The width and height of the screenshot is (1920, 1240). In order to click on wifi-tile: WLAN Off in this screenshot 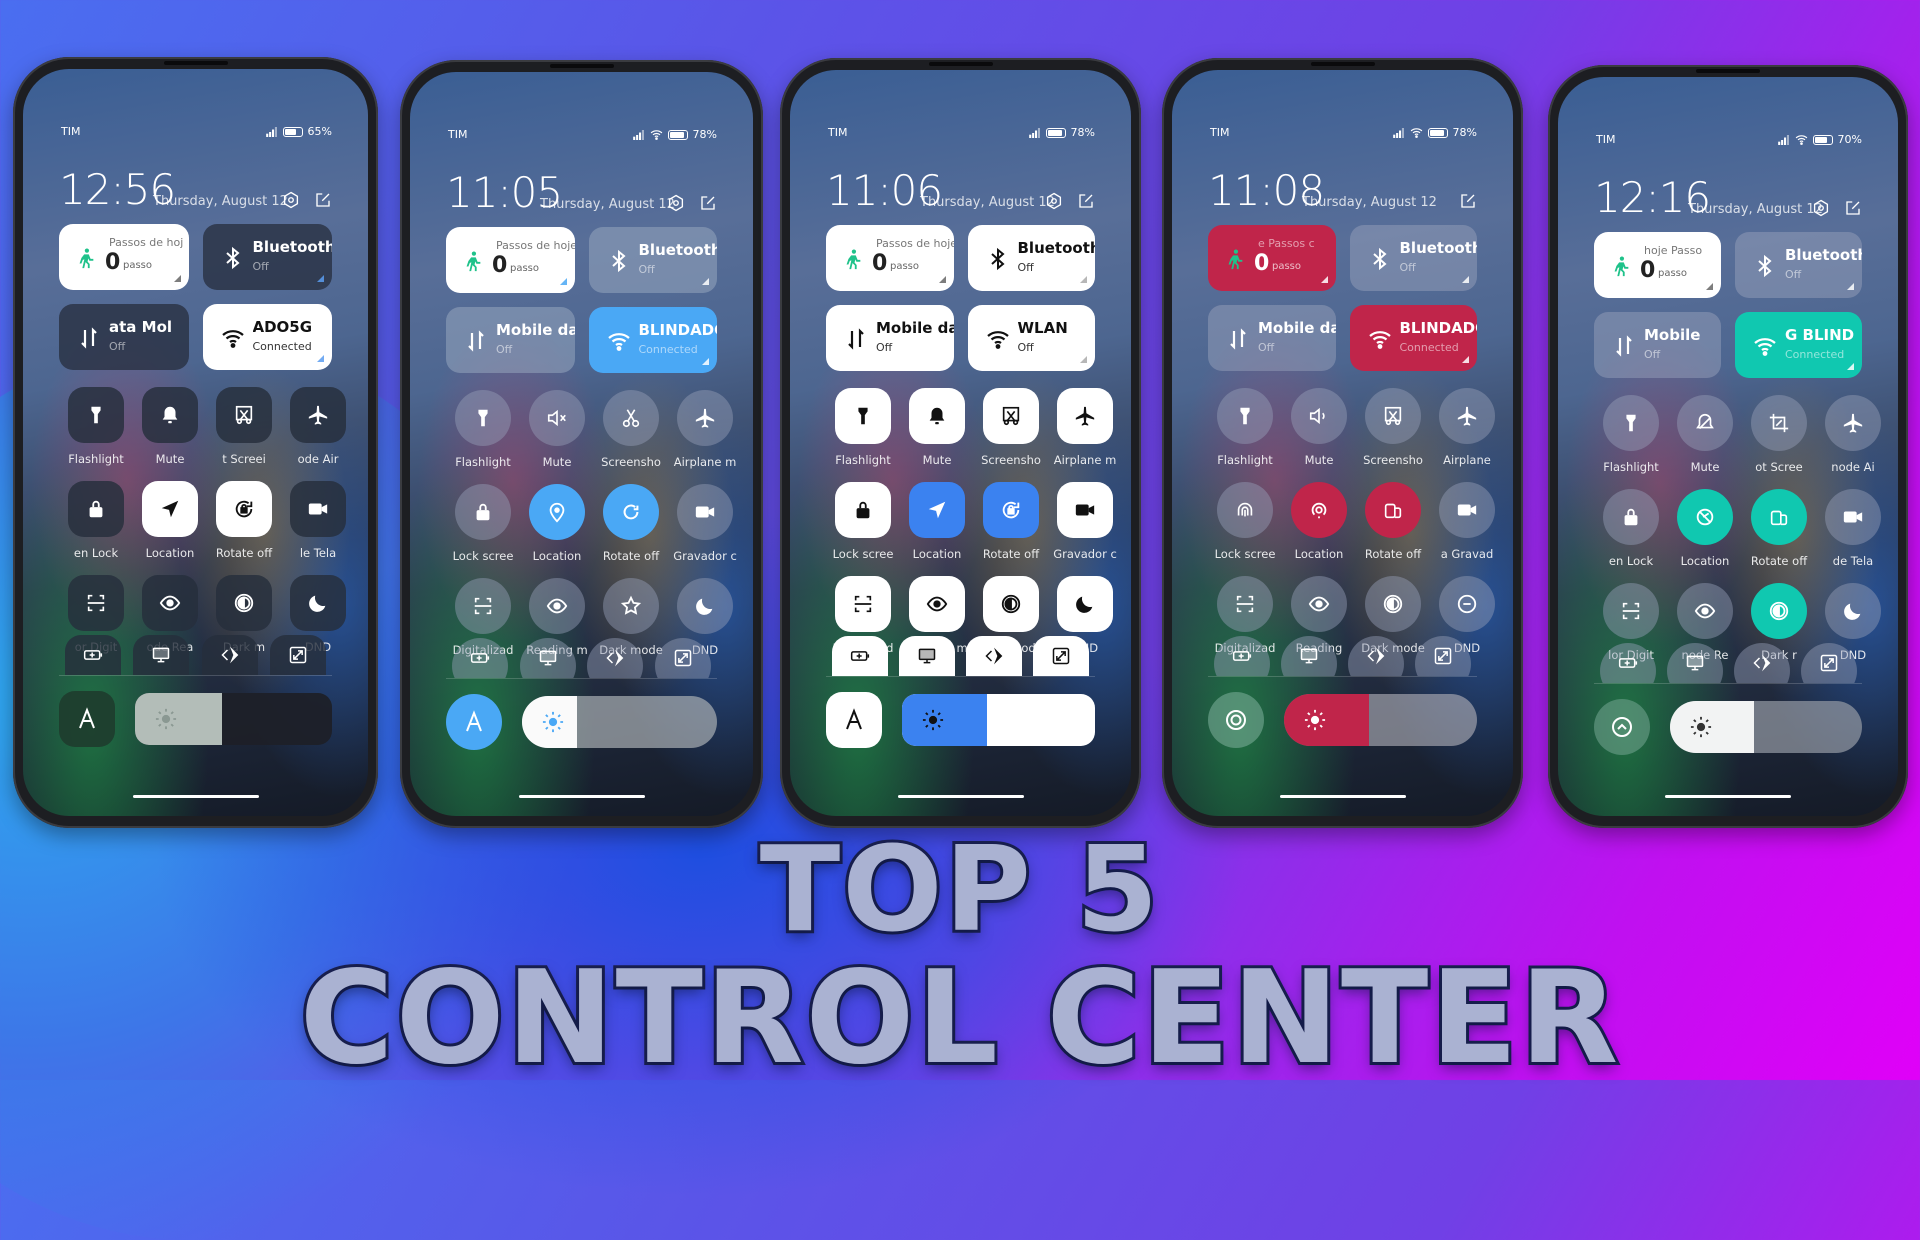, I will do `click(1031, 338)`.